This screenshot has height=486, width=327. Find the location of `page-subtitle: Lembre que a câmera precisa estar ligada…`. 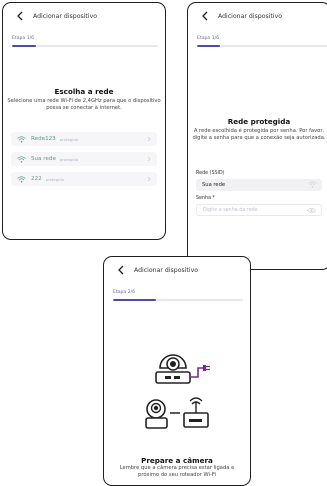

page-subtitle: Lembre que a câmera precisa estar ligada… is located at coordinates (177, 471).